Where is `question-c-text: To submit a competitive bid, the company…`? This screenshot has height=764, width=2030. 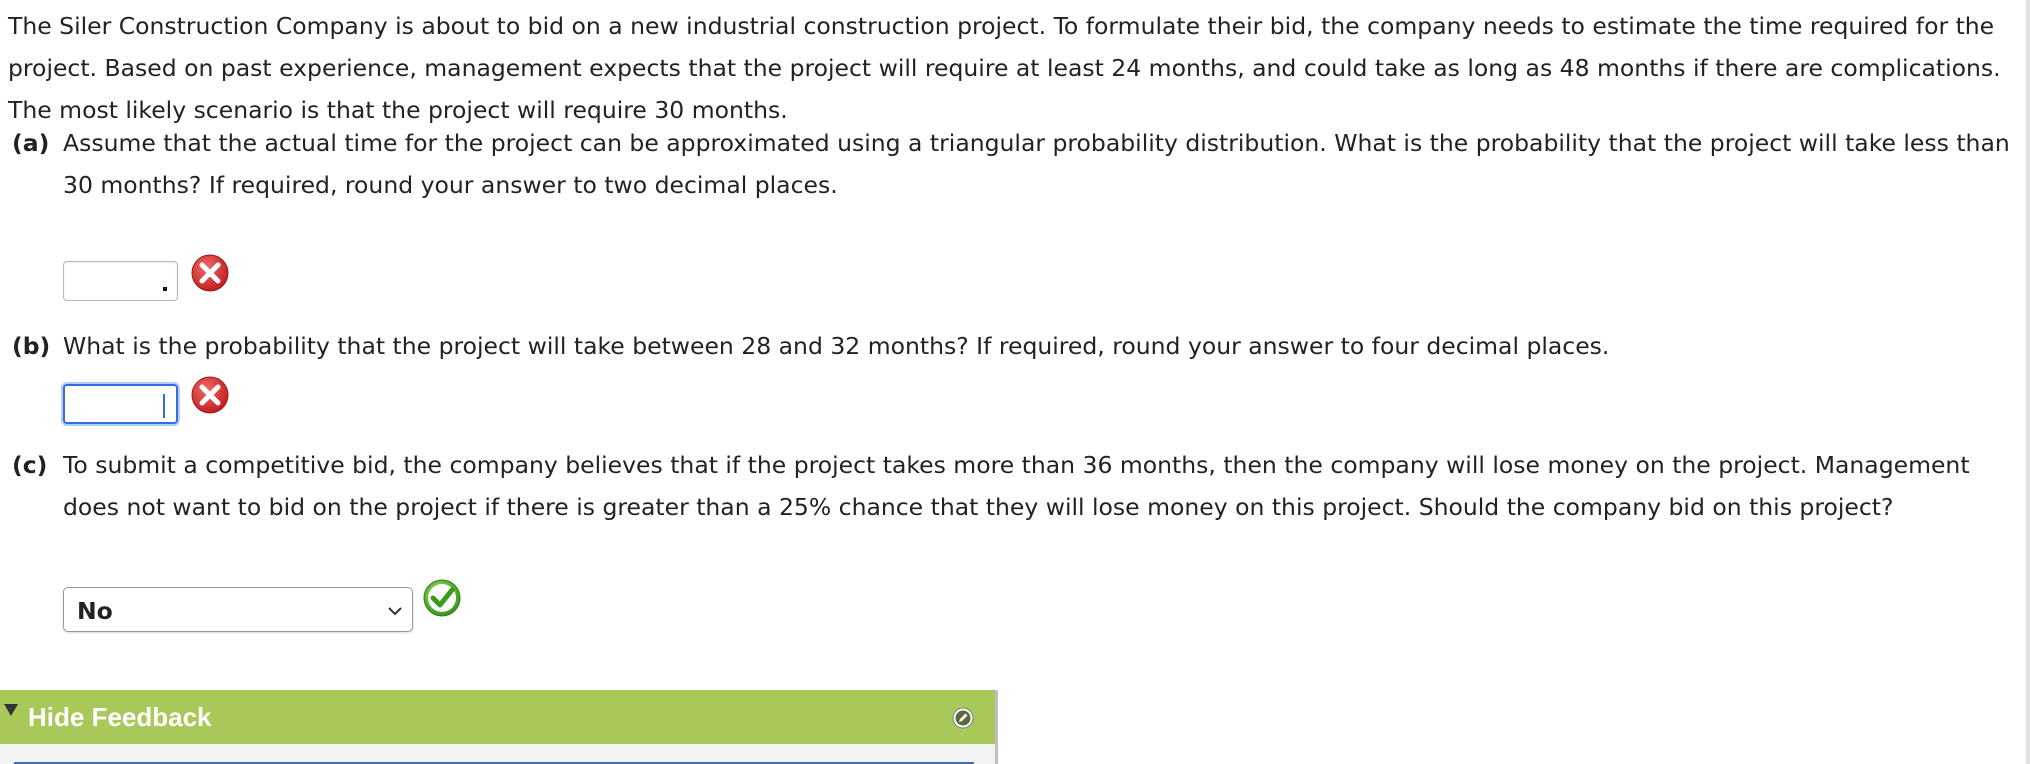 question-c-text: To submit a competitive bid, the company… is located at coordinates (1016, 486).